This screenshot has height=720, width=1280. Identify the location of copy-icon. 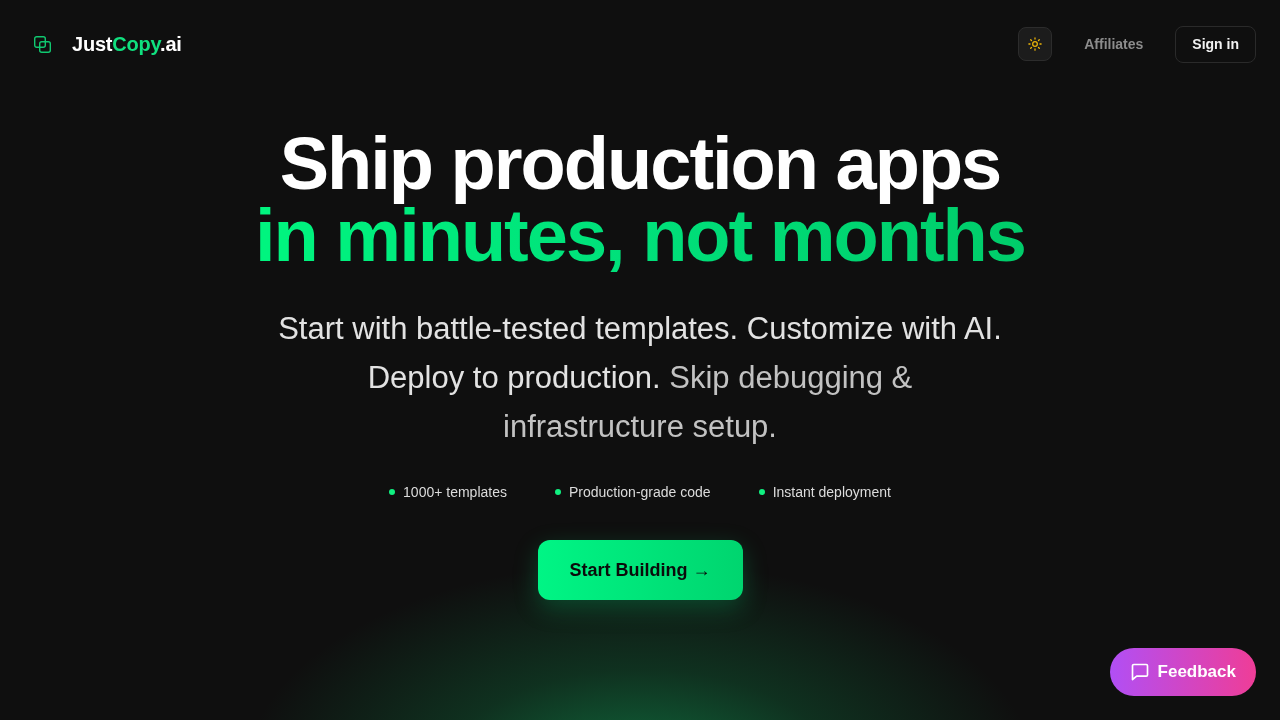
(42, 44).